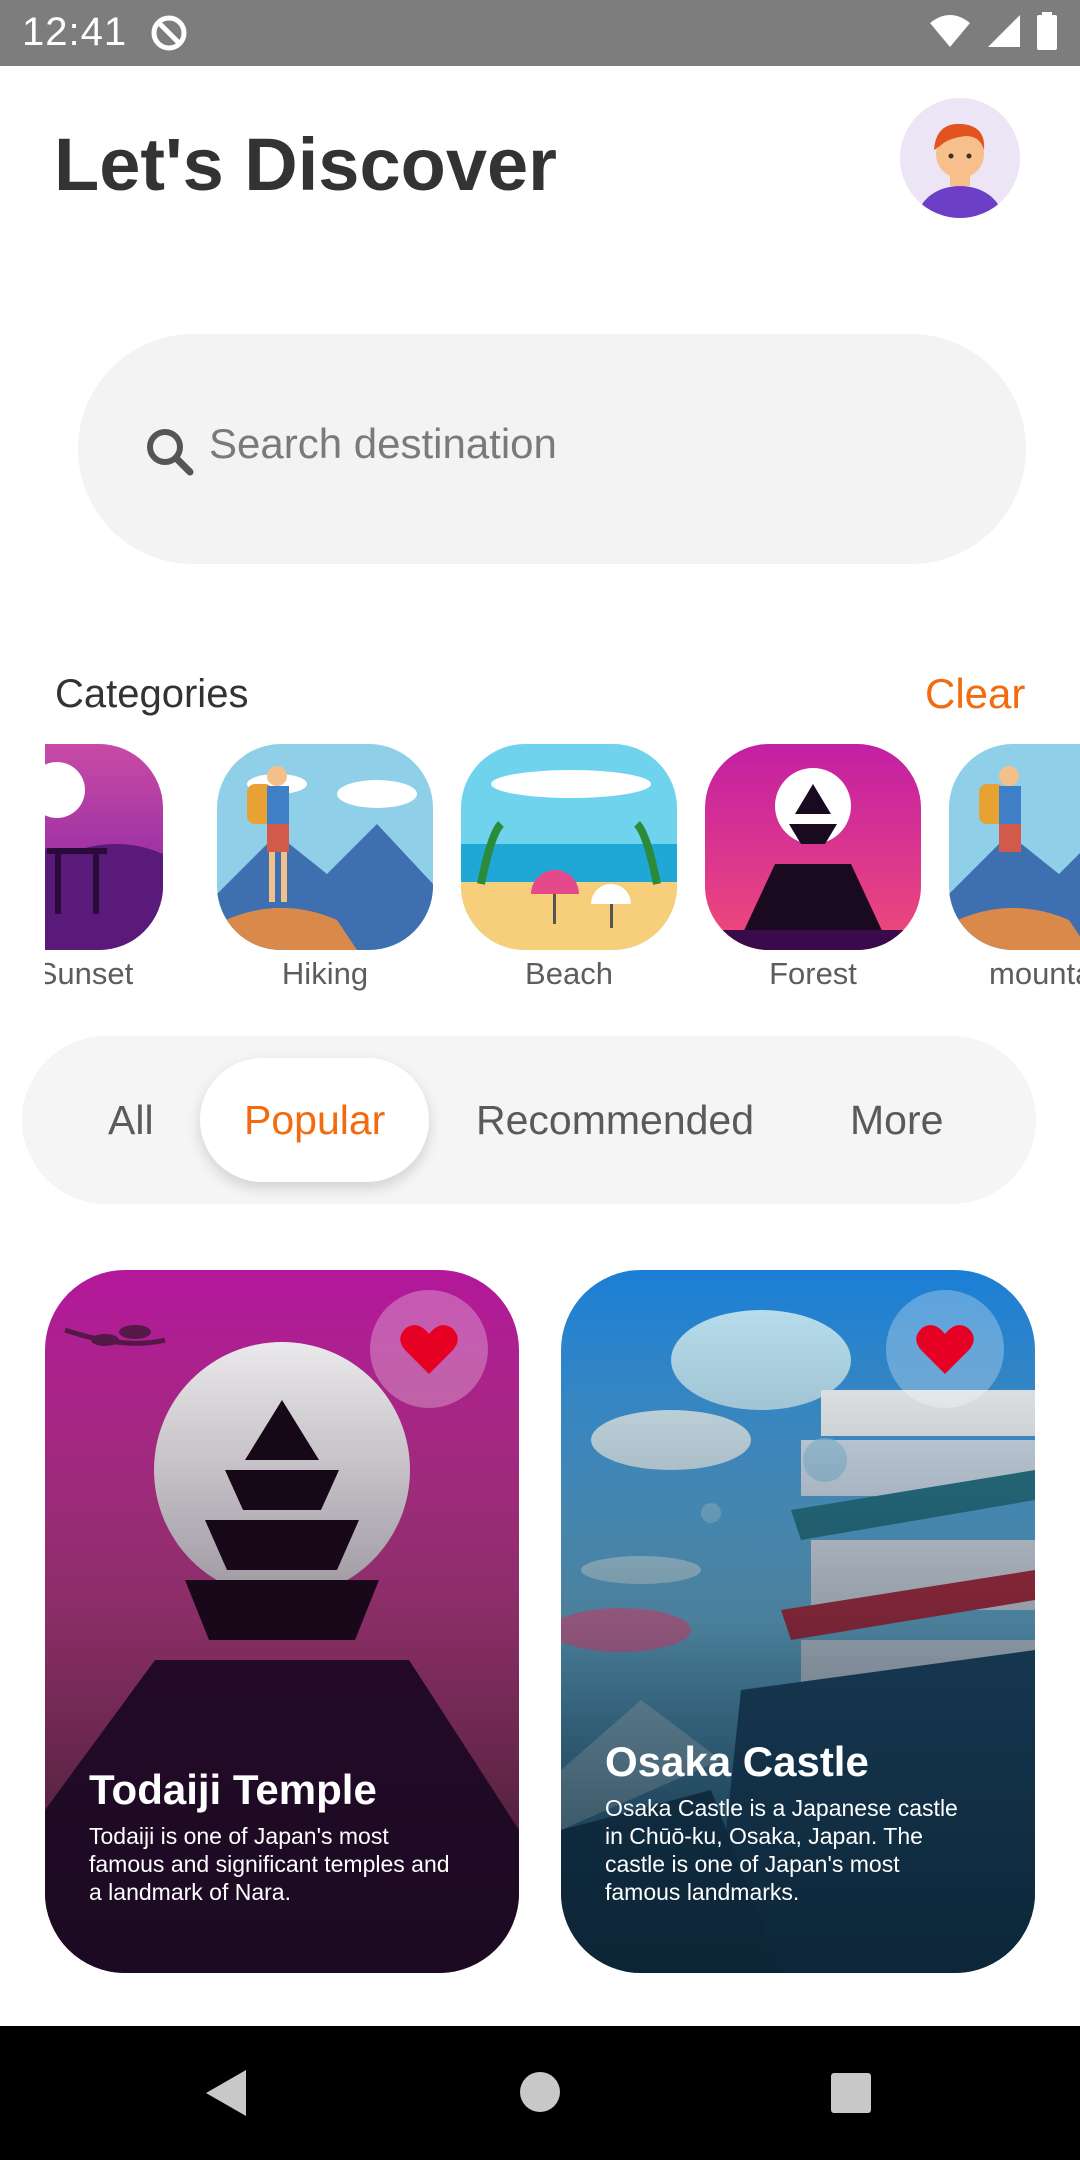  What do you see at coordinates (737, 1761) in the screenshot?
I see `card-title: Osaka Castle` at bounding box center [737, 1761].